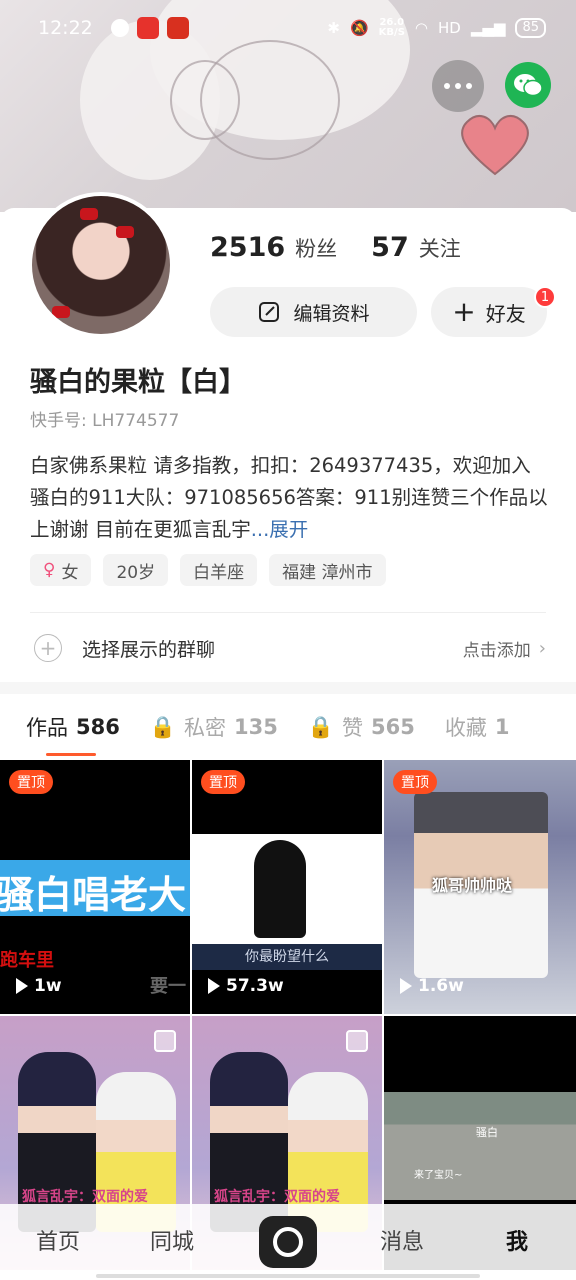 This screenshot has width=576, height=1280. Describe the element at coordinates (333, 28) in the screenshot. I see `bluetooth-icon: ✱` at that location.